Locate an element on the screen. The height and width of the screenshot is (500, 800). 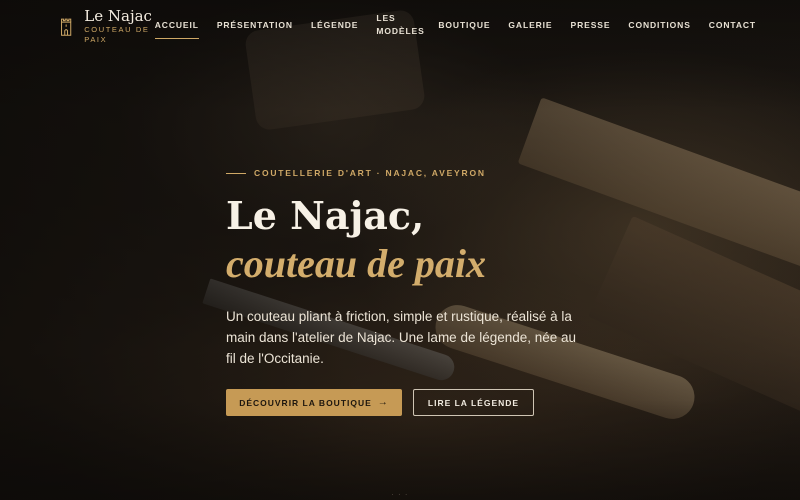
hero-title-line2: couteau de paix is located at coordinates (356, 263).